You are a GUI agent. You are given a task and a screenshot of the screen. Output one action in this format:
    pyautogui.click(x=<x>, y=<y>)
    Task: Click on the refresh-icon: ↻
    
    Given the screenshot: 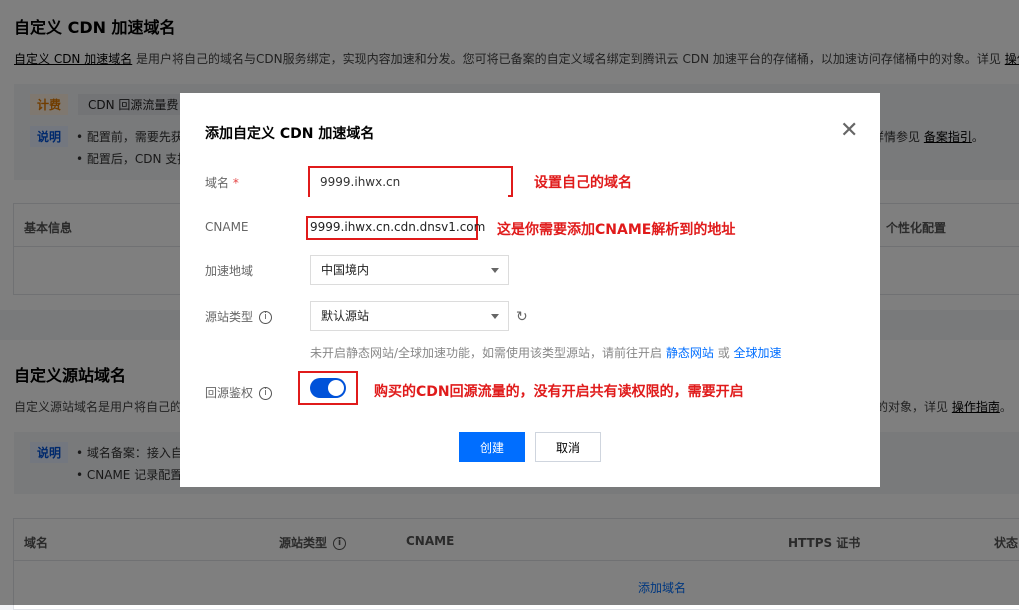 What is the action you would take?
    pyautogui.click(x=522, y=317)
    